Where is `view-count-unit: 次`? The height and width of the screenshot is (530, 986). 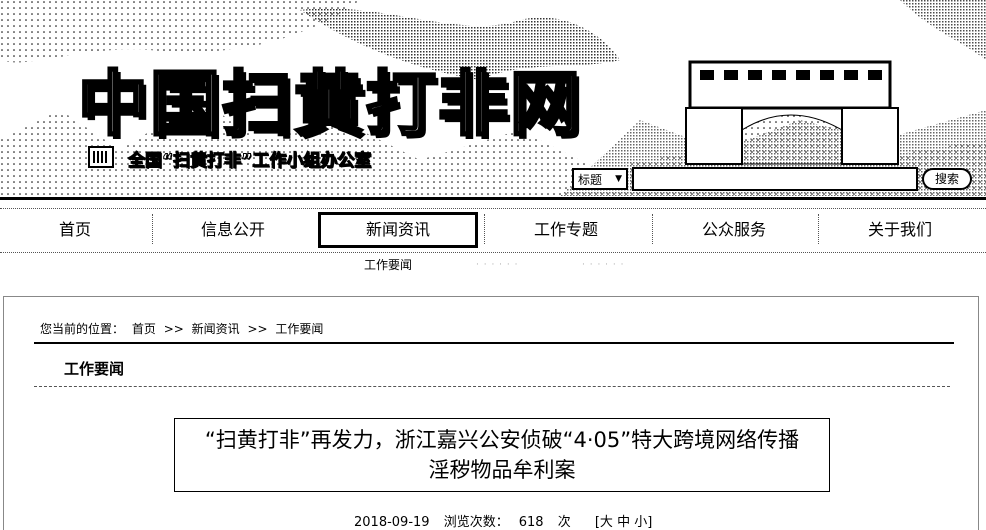
view-count-unit: 次 is located at coordinates (564, 522).